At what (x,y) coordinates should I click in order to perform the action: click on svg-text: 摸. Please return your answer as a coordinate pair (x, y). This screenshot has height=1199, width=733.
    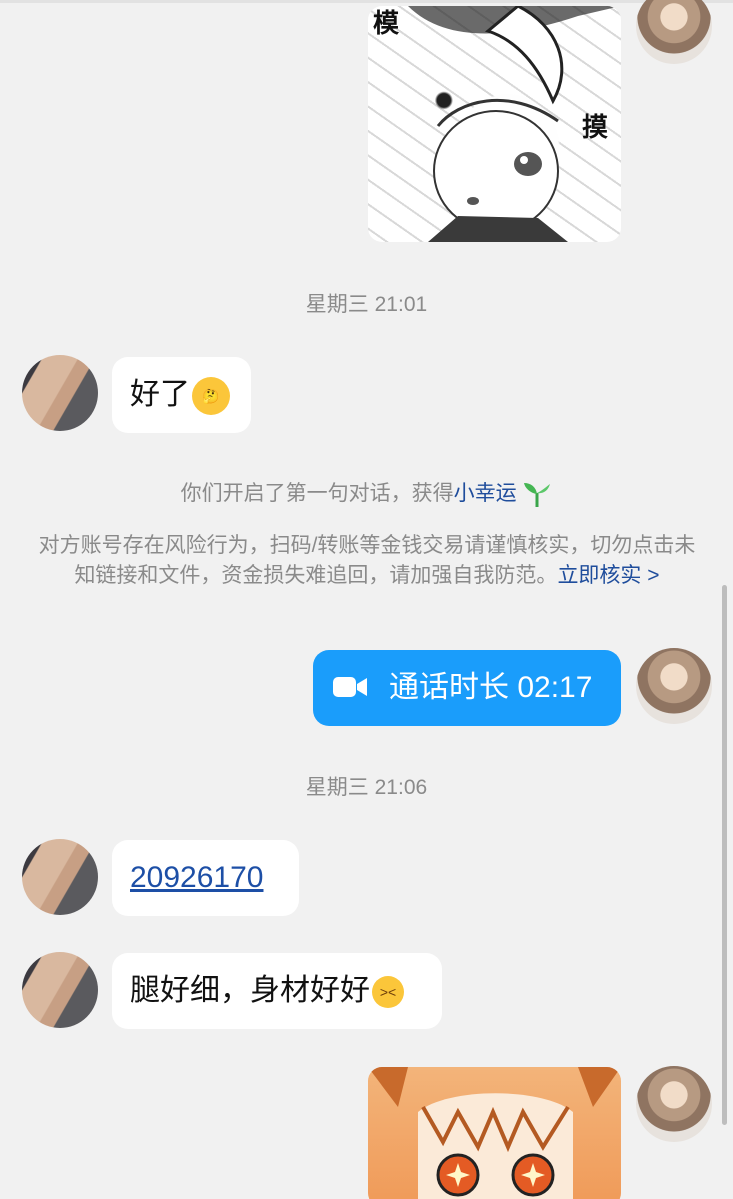
    Looking at the image, I should click on (595, 128).